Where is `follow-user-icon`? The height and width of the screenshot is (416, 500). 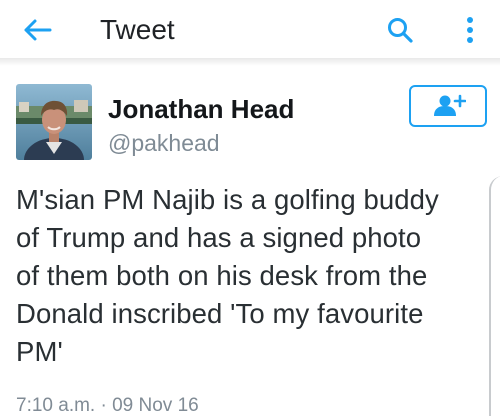
follow-user-icon is located at coordinates (450, 105).